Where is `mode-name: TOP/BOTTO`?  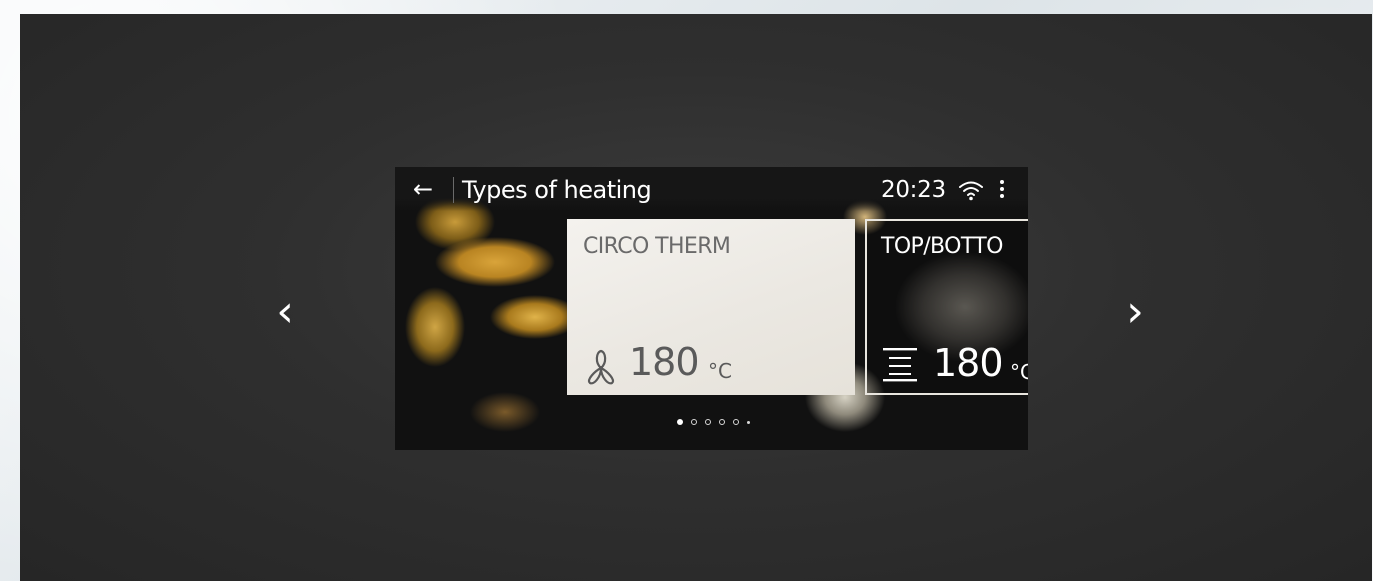 mode-name: TOP/BOTTO is located at coordinates (942, 246).